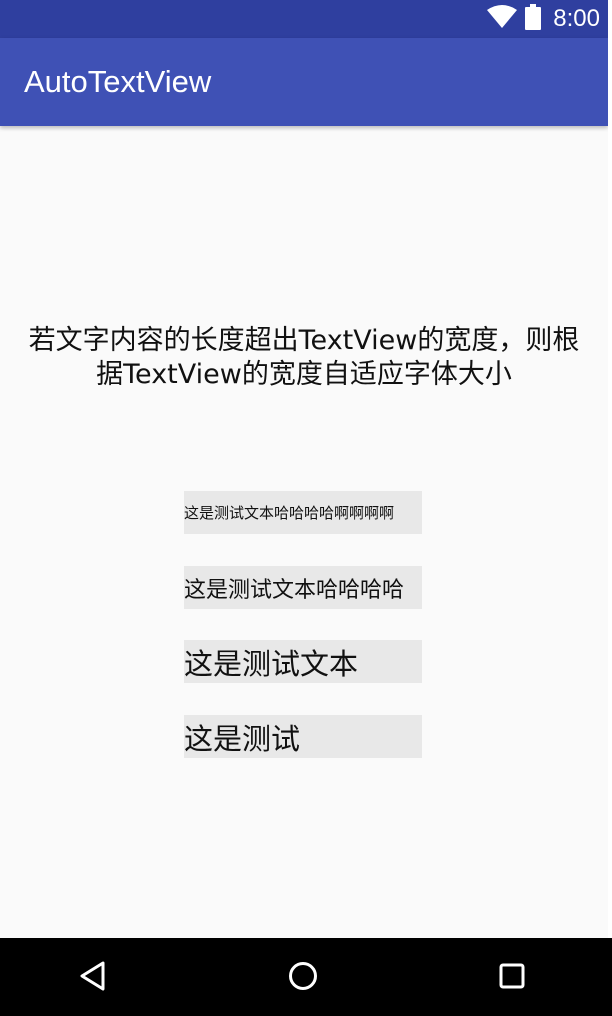 This screenshot has height=1016, width=612. I want to click on status-icons: 8:00, so click(543, 19).